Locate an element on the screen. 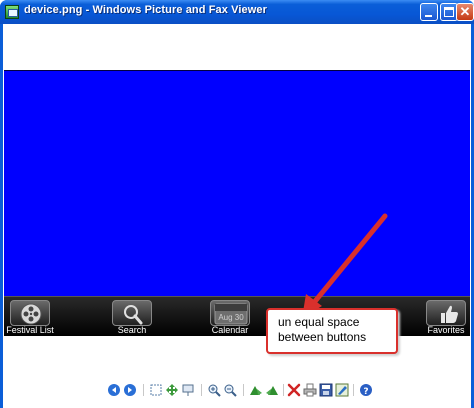 The image size is (474, 408). minimize-icon is located at coordinates (428, 16).